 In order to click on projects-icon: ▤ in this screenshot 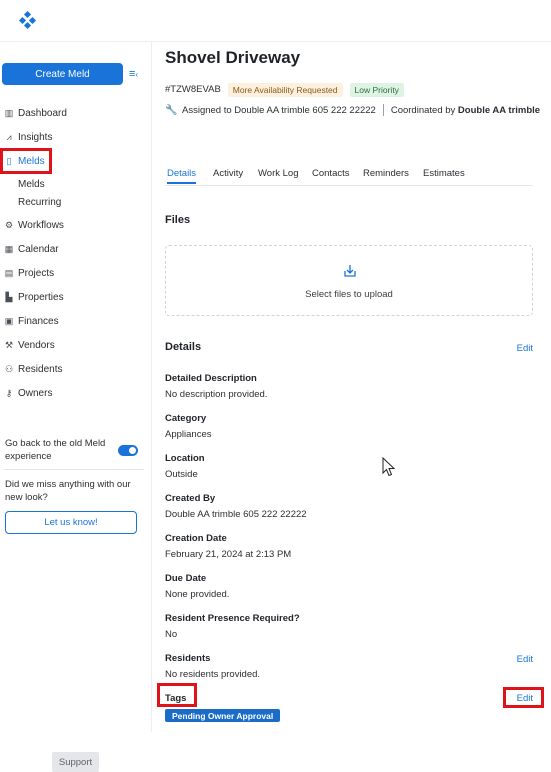, I will do `click(9, 272)`.